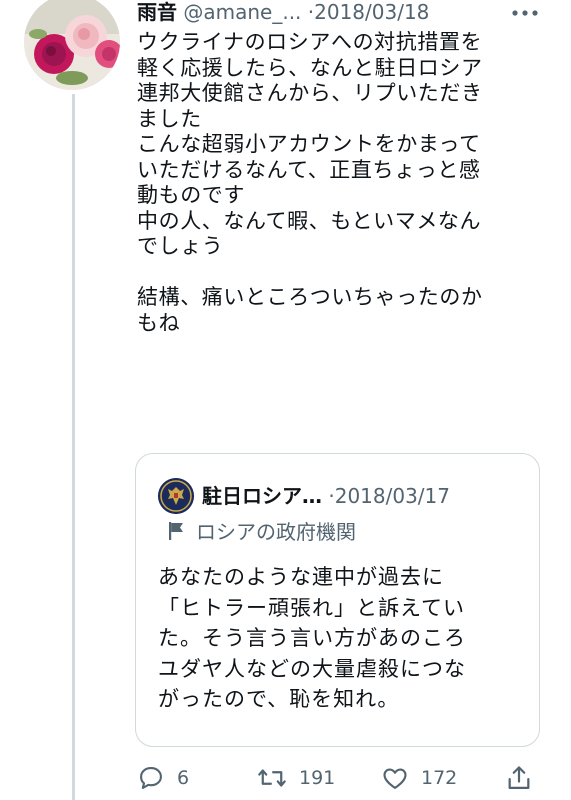 The width and height of the screenshot is (571, 800). Describe the element at coordinates (177, 531) in the screenshot. I see `flag-icon` at that location.